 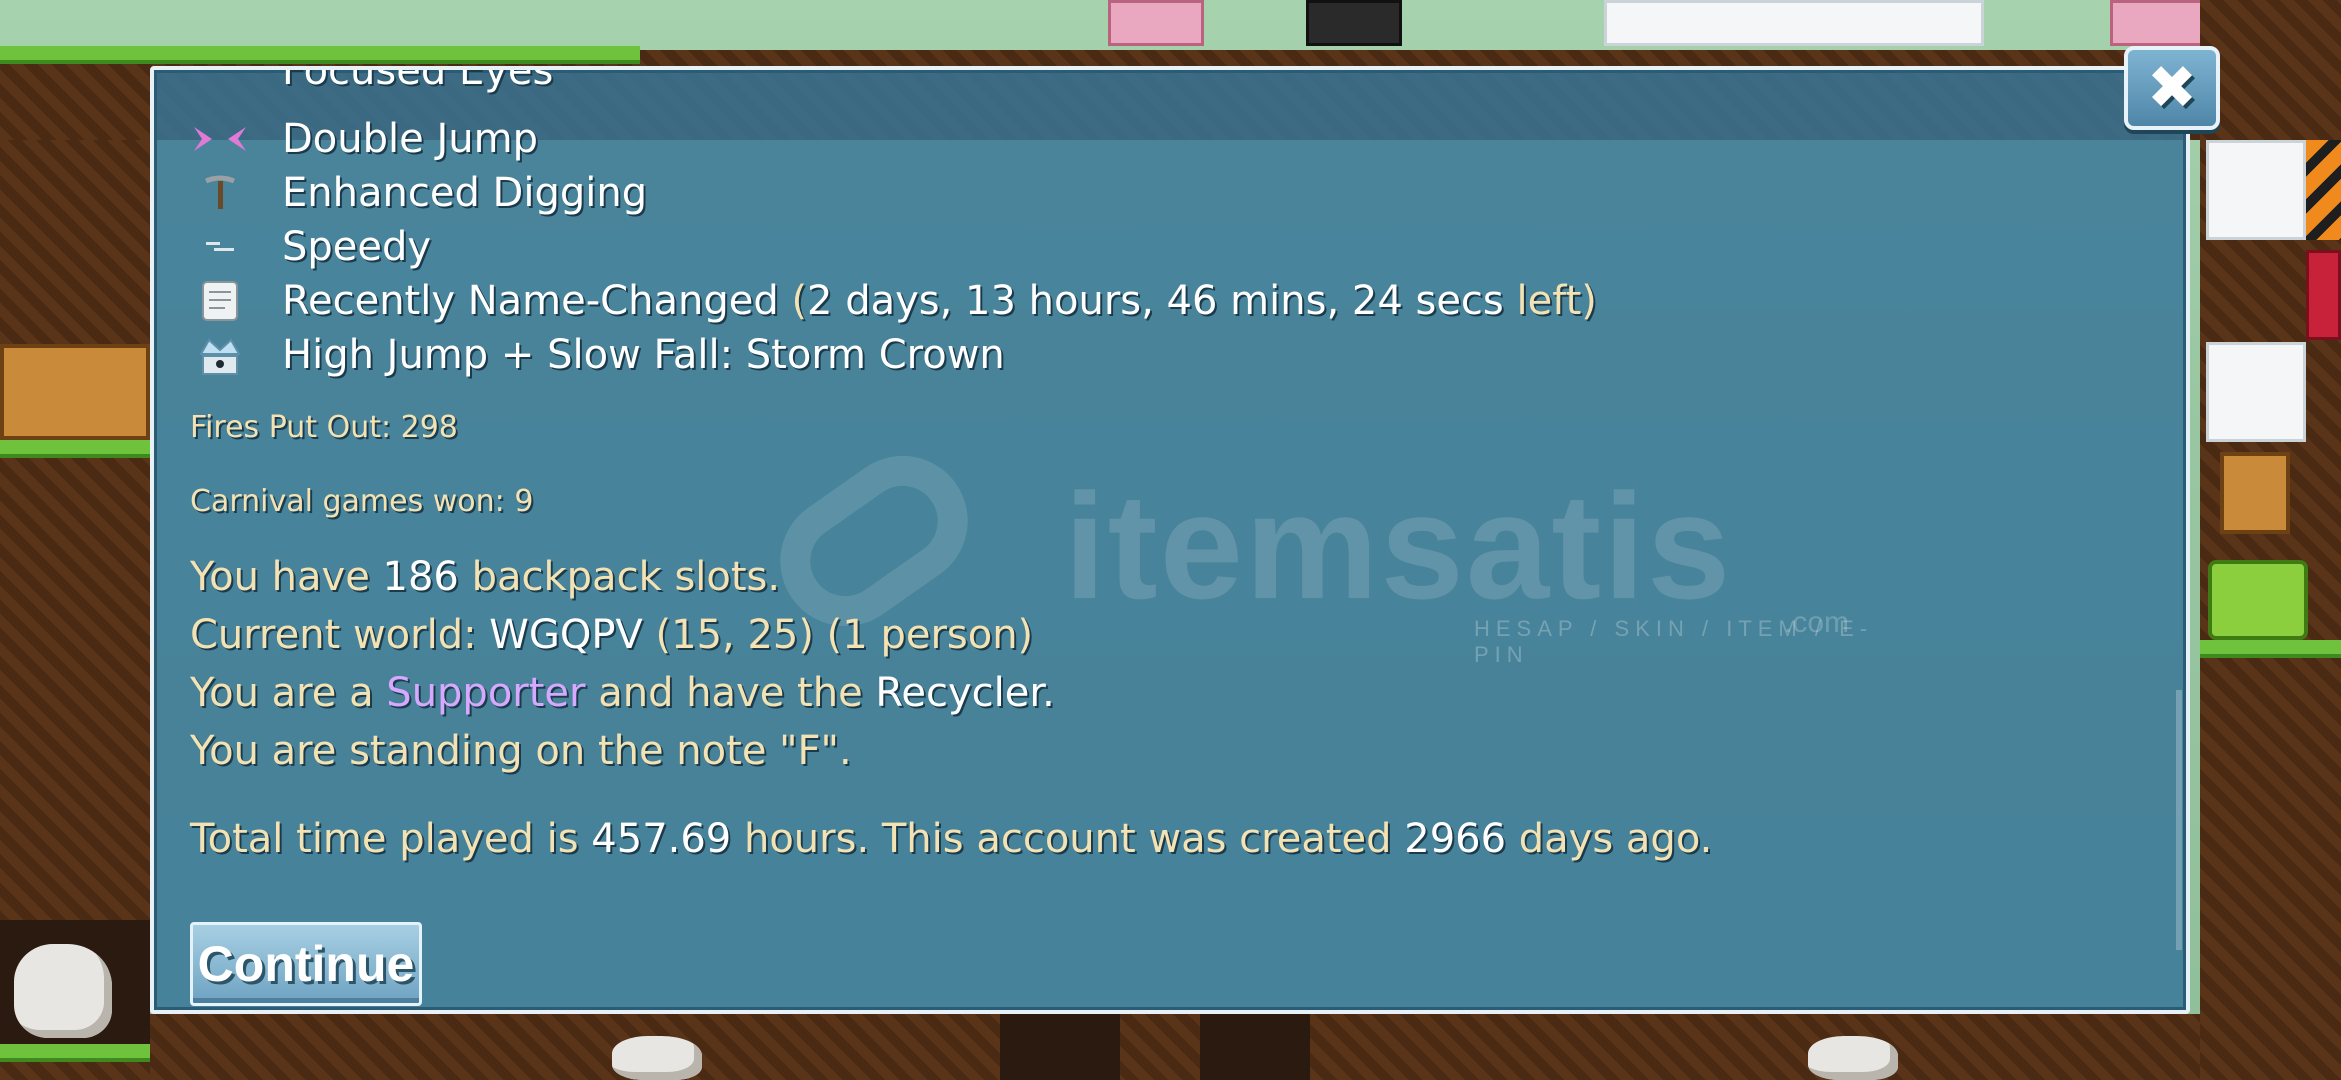 I want to click on scrollbar, so click(x=2179, y=820).